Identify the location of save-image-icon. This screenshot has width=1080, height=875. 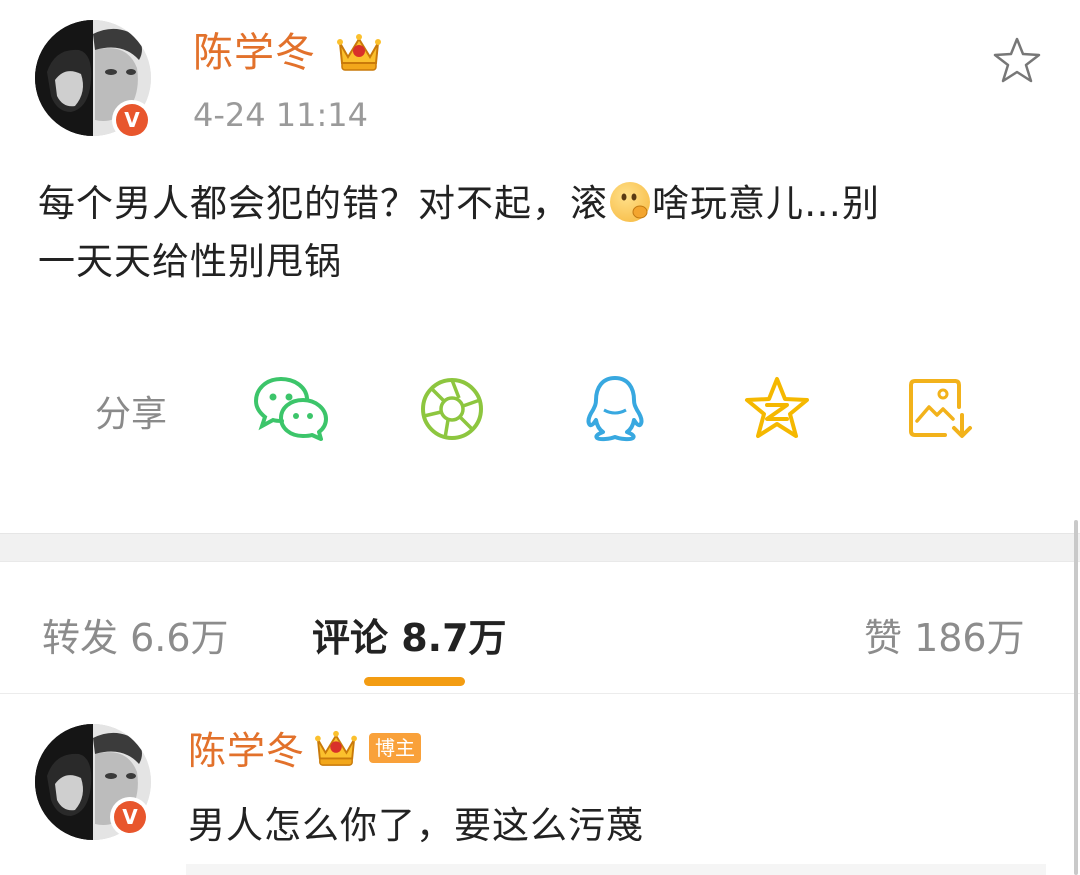
(941, 409).